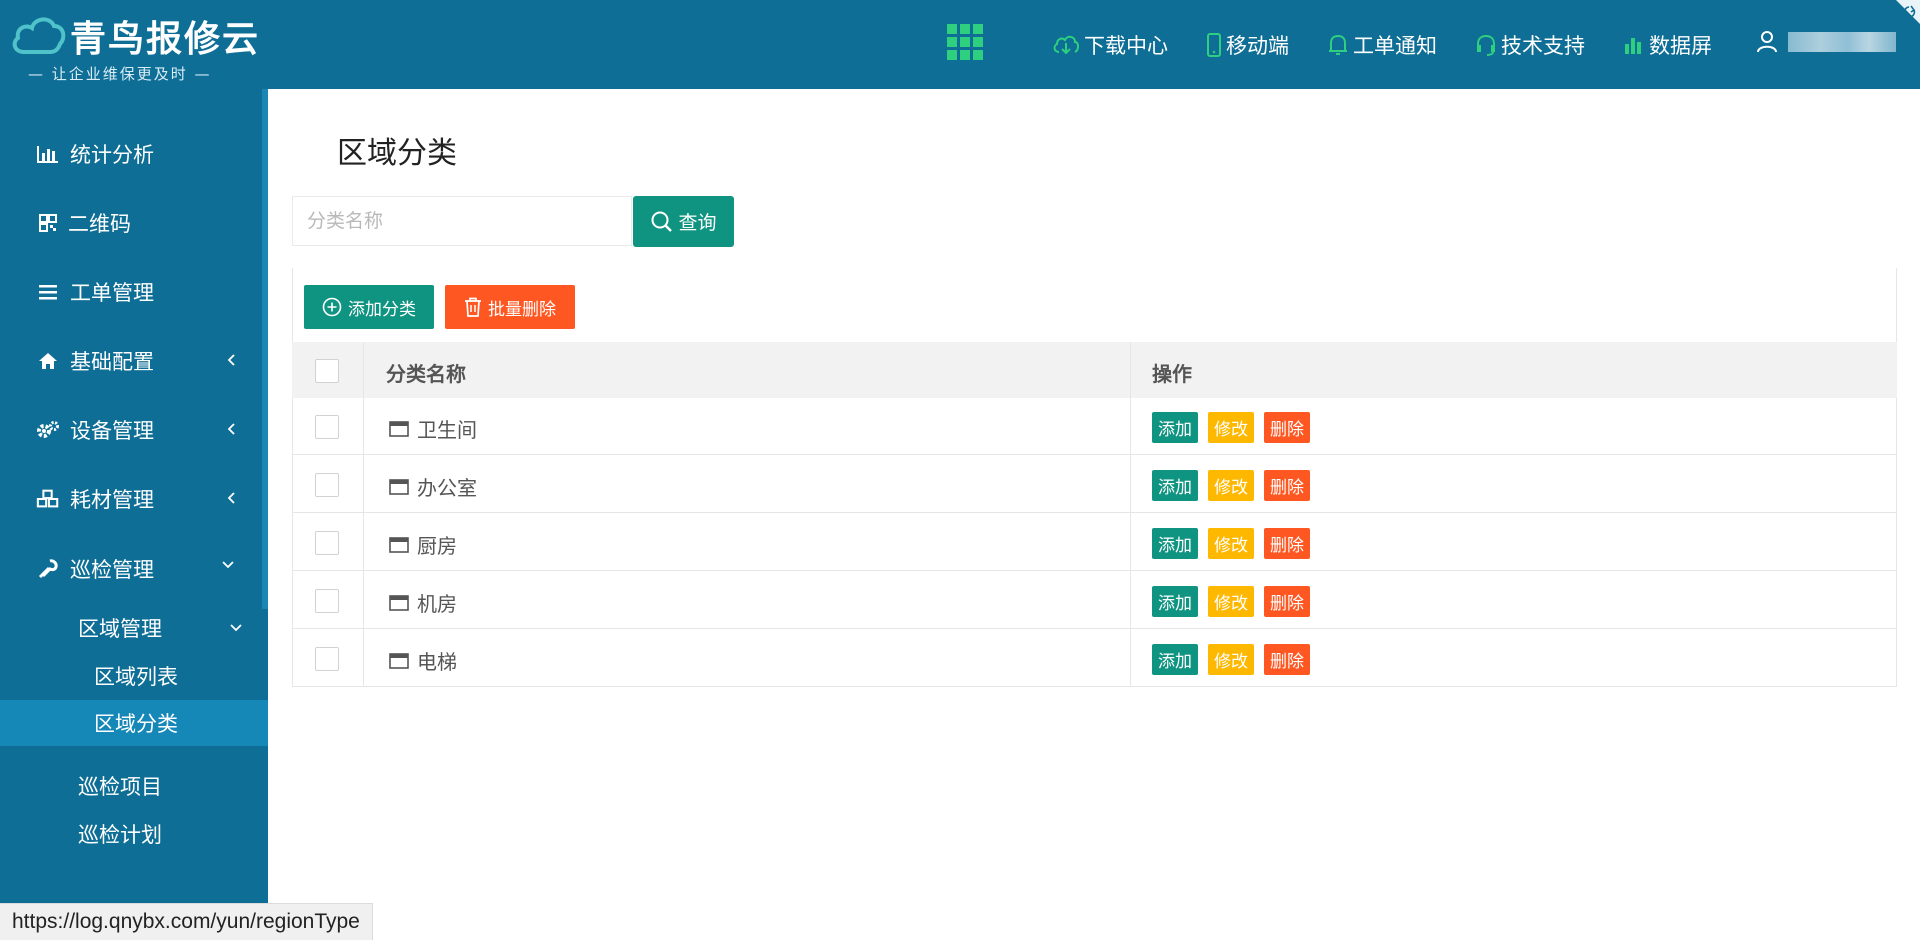 Image resolution: width=1920 pixels, height=940 pixels. I want to click on sidebar-item-inspection-plan: 巡检计划, so click(134, 834).